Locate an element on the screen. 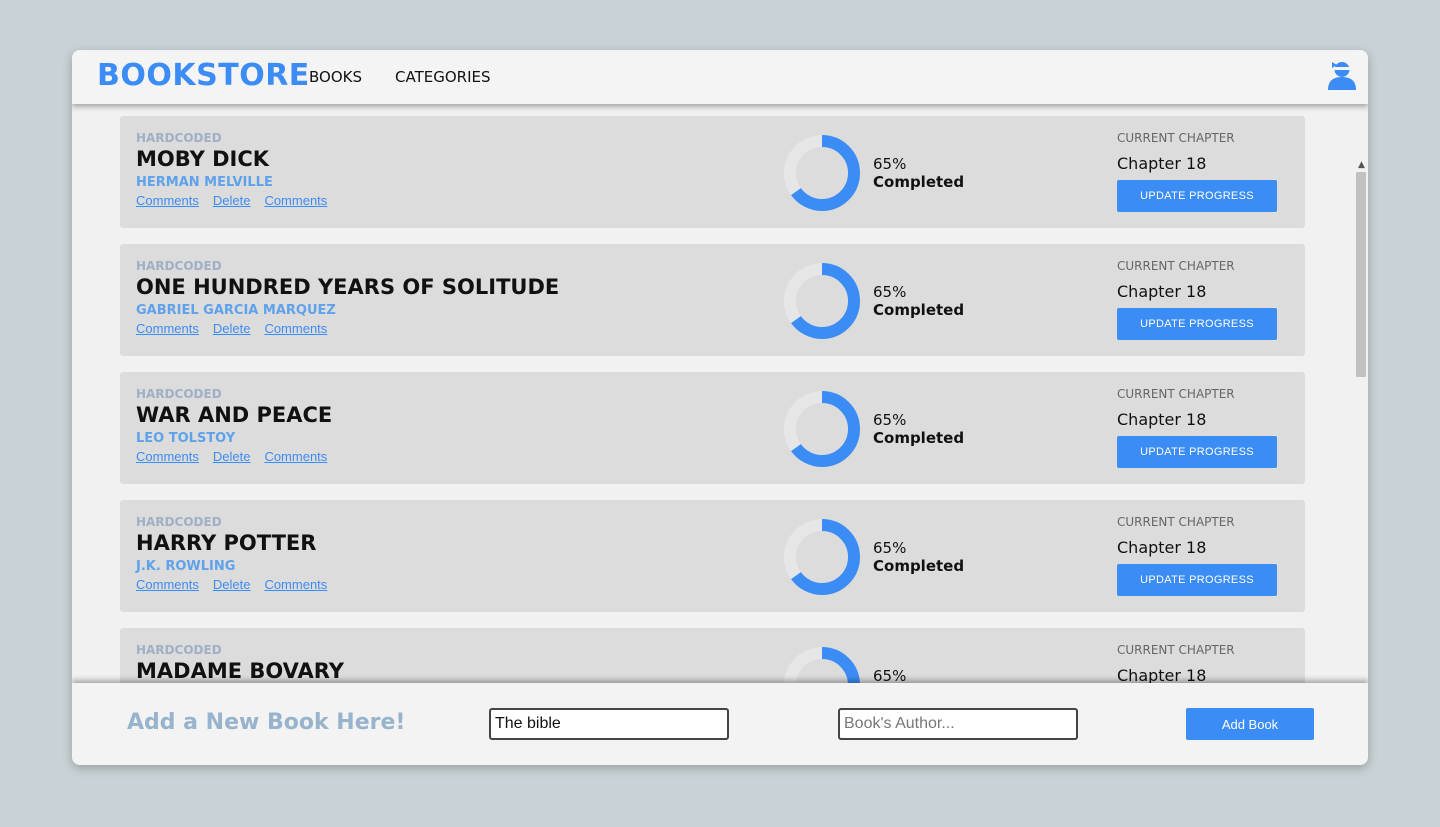 This screenshot has width=1440, height=827. header: BOOKSTORE BOOKS CATEGORIES is located at coordinates (720, 77).